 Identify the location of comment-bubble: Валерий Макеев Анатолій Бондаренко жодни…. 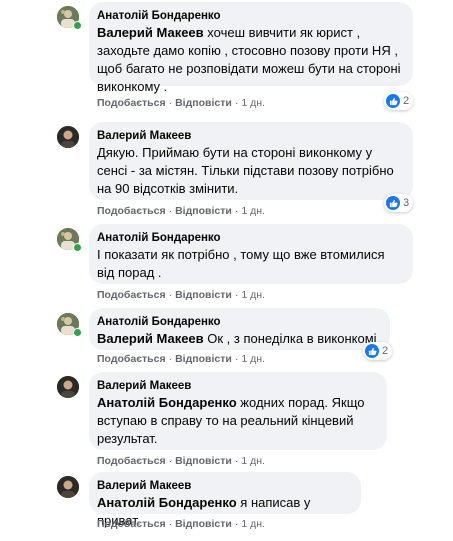
(238, 411).